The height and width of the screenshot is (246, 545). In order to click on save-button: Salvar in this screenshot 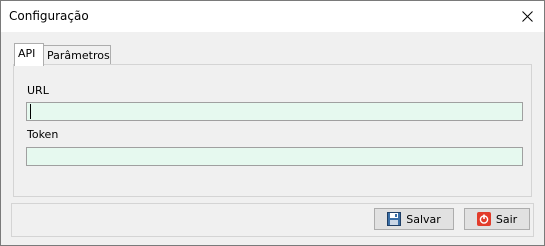, I will do `click(414, 219)`.